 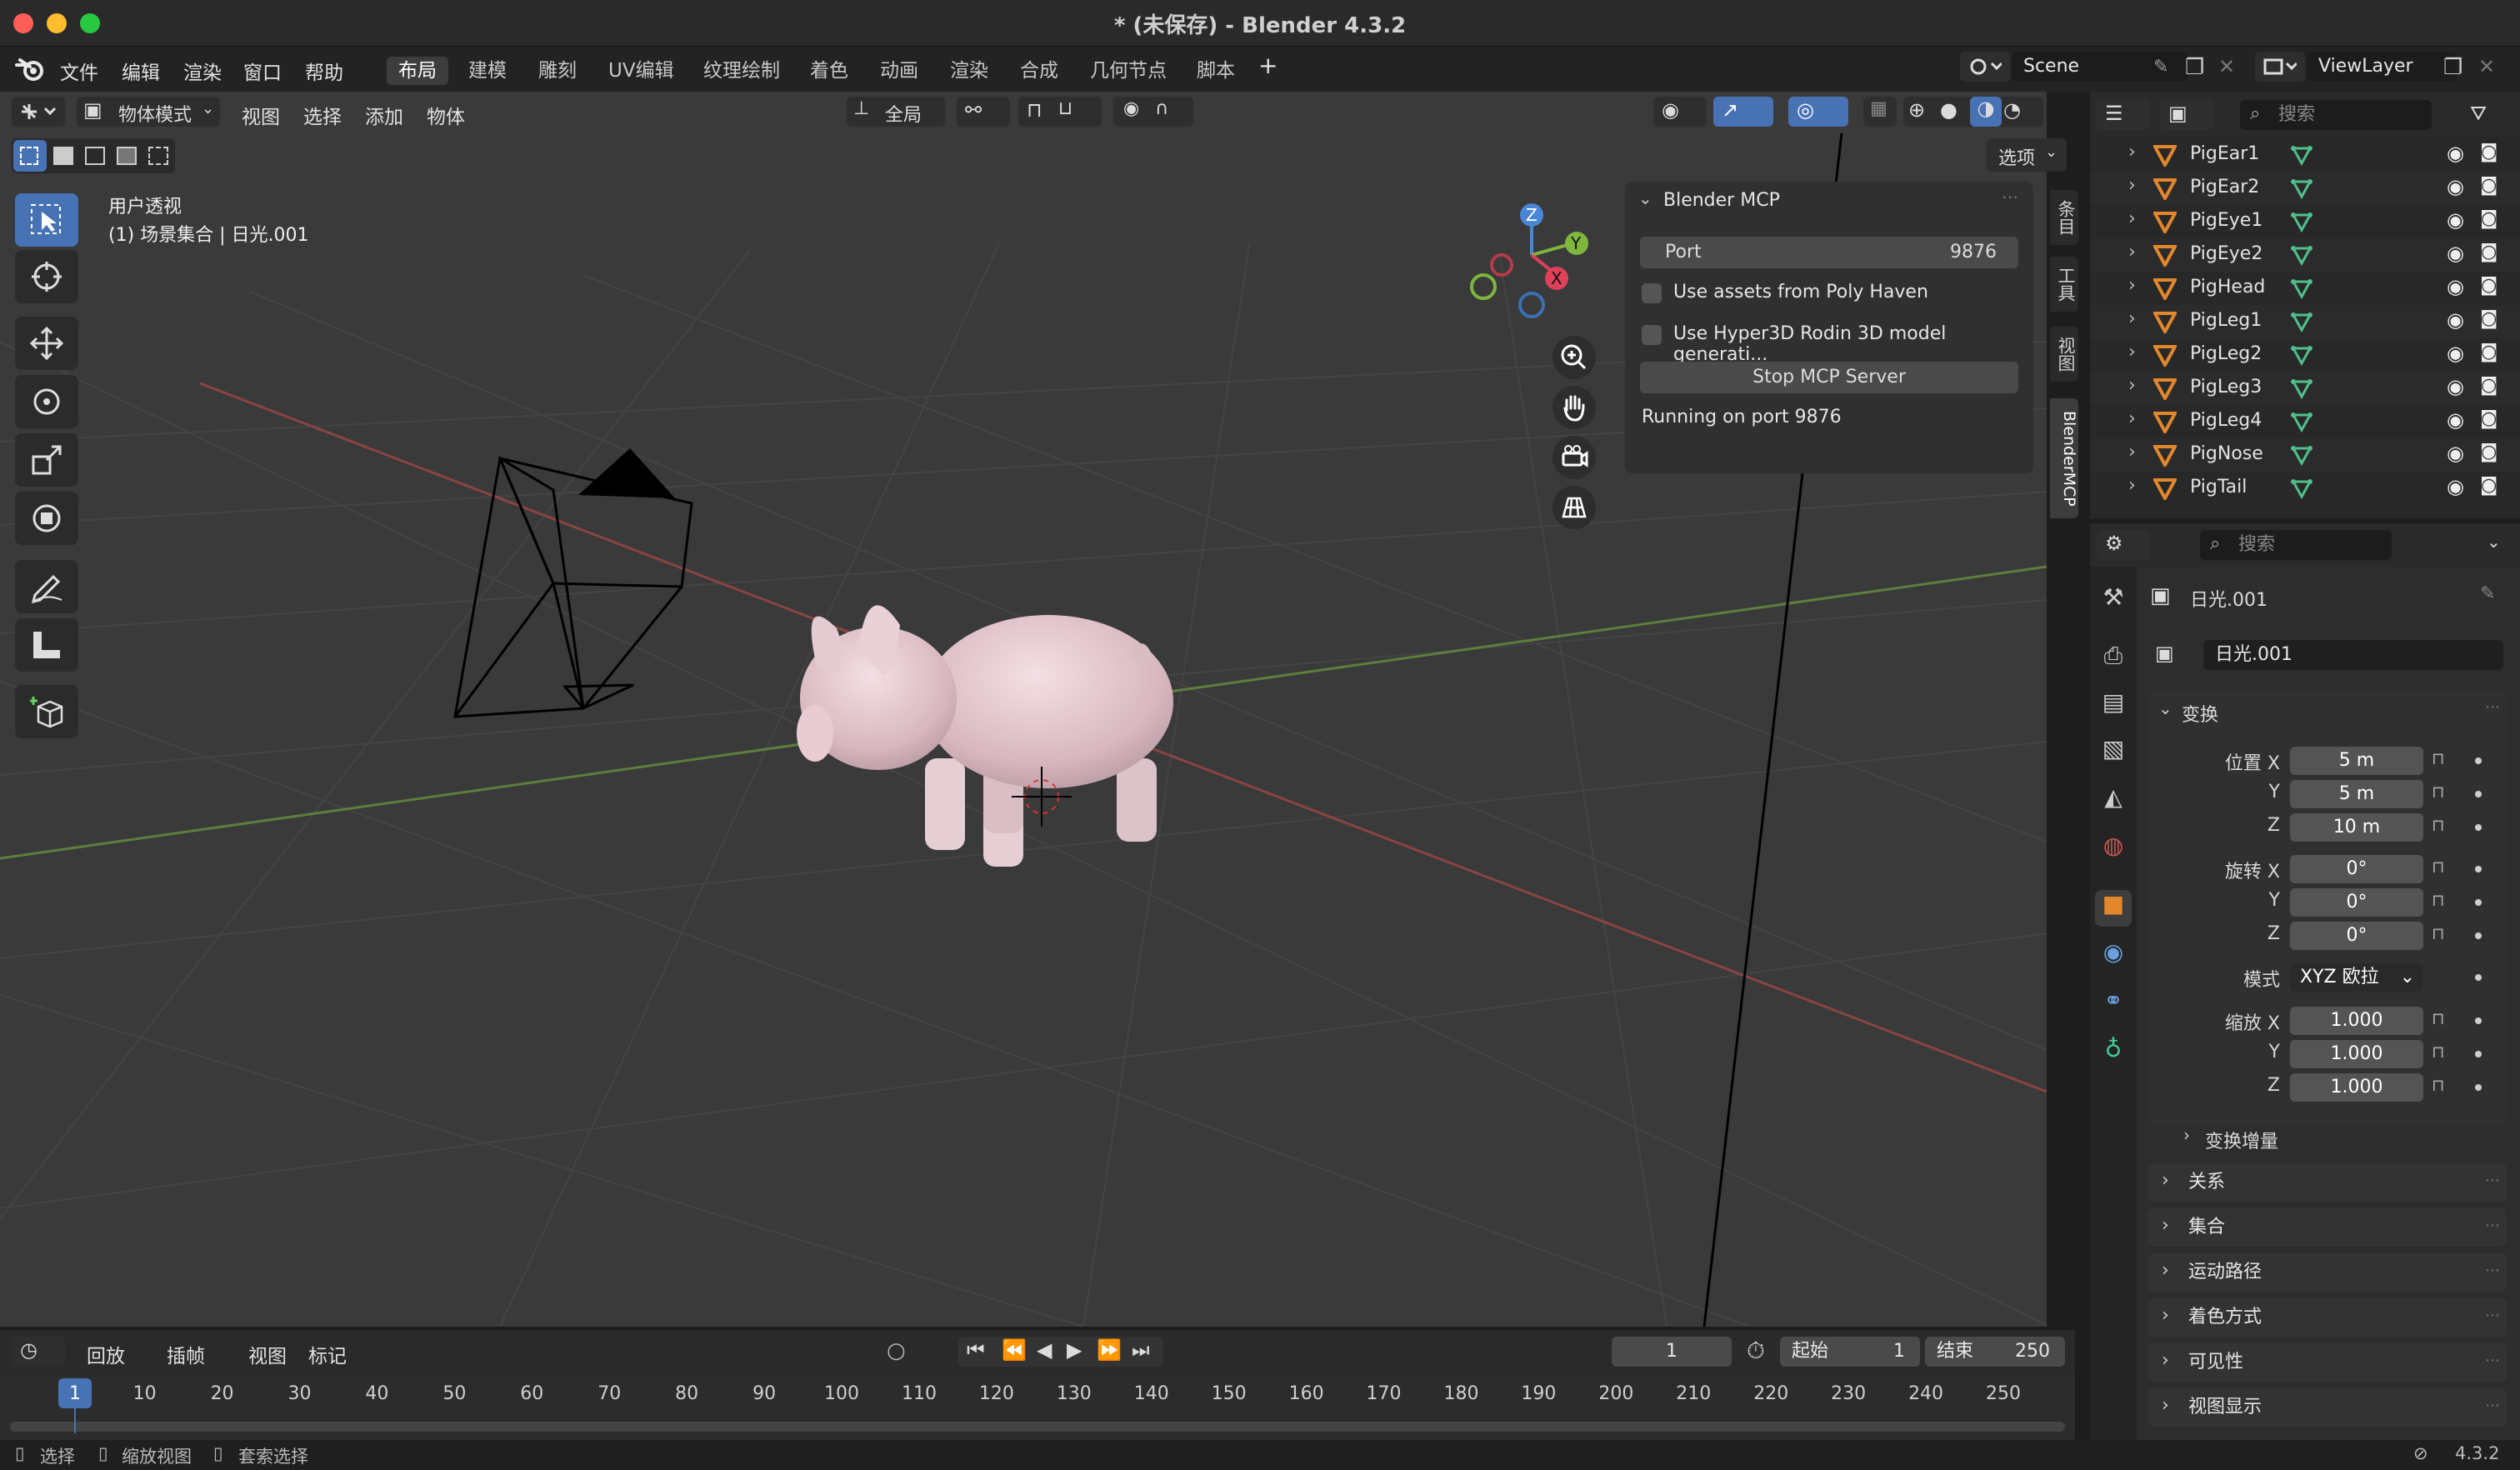 What do you see at coordinates (2113, 1005) in the screenshot?
I see `constraint-properties-icon: ⚭` at bounding box center [2113, 1005].